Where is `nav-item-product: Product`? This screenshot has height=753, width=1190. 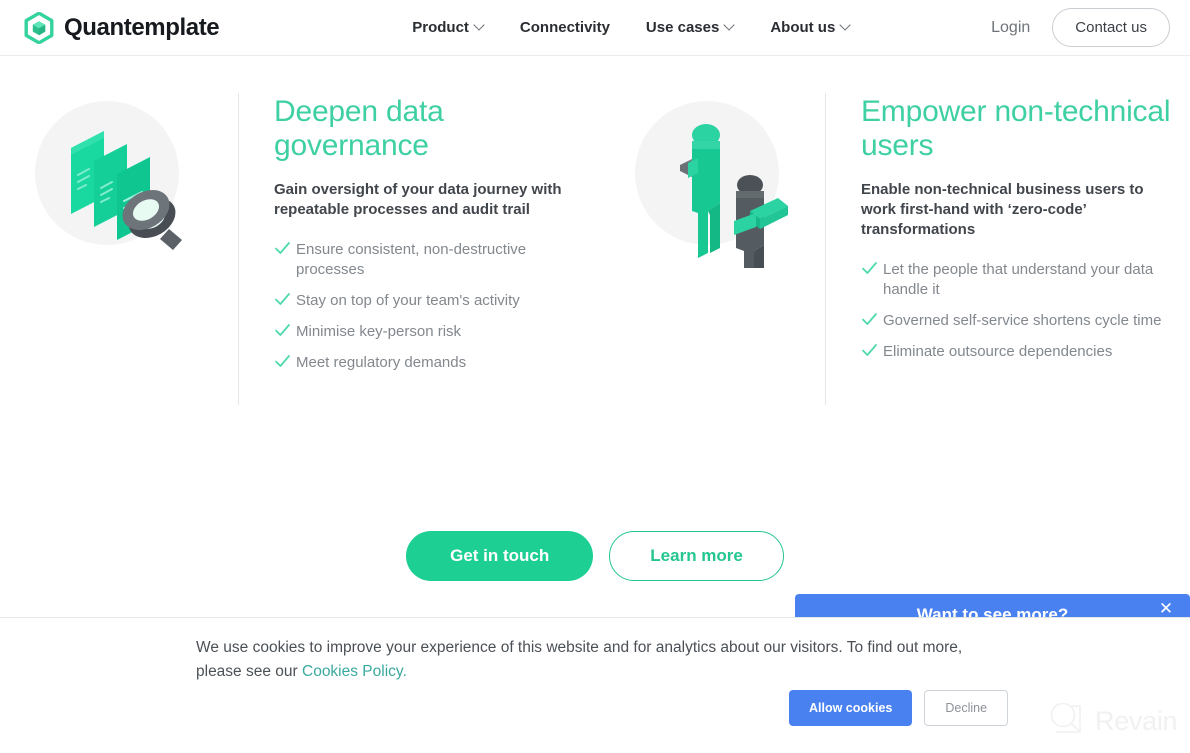 nav-item-product: Product is located at coordinates (448, 27).